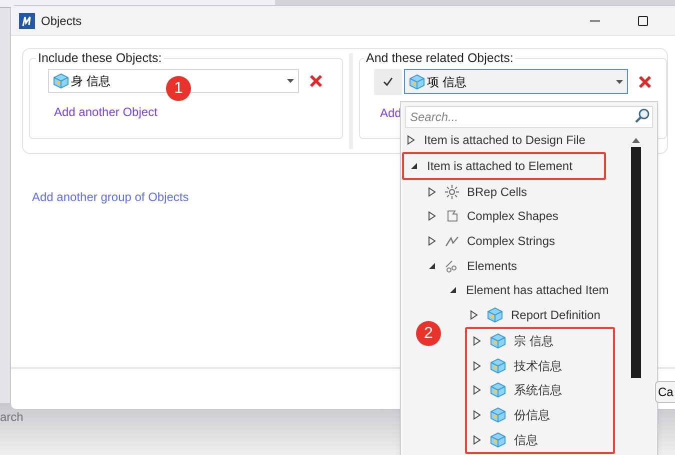 The height and width of the screenshot is (455, 675). I want to click on window-title: Objects, so click(61, 21).